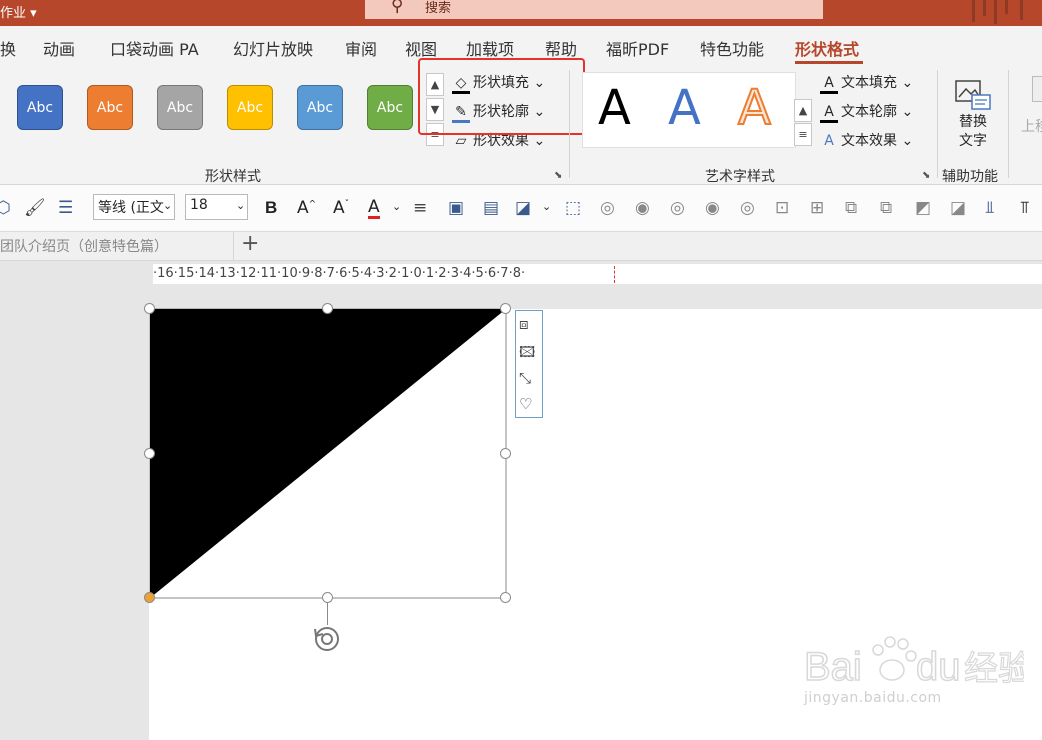 This screenshot has width=1042, height=740. Describe the element at coordinates (747, 208) in the screenshot. I see `merge-subtract-icon: ◎` at that location.